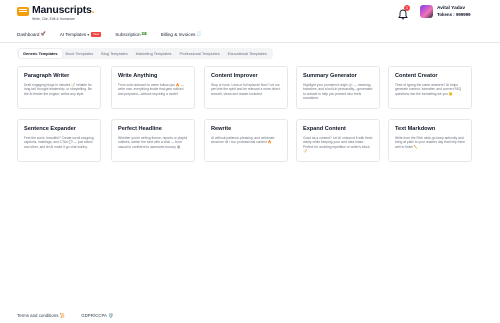 This screenshot has height=323, width=500. I want to click on card-title: Perfect Headline, so click(140, 129).